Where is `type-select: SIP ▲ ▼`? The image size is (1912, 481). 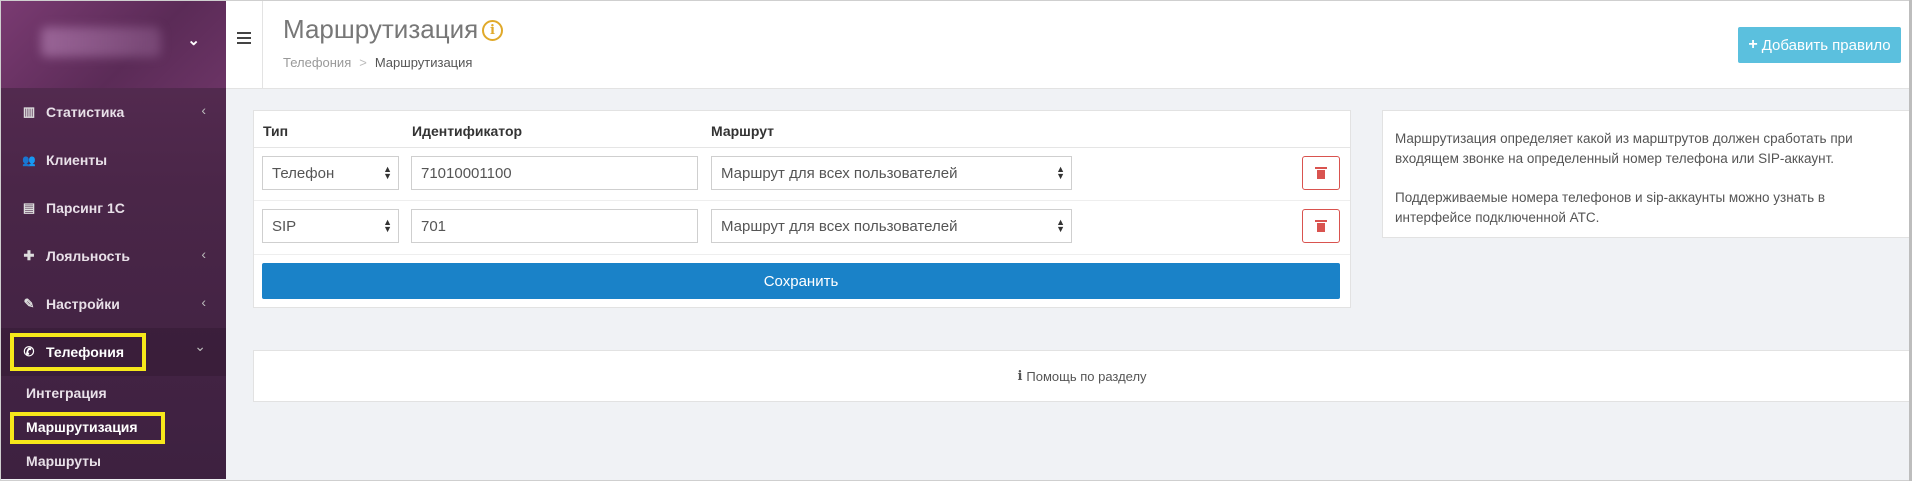
type-select: SIP ▲ ▼ is located at coordinates (330, 226).